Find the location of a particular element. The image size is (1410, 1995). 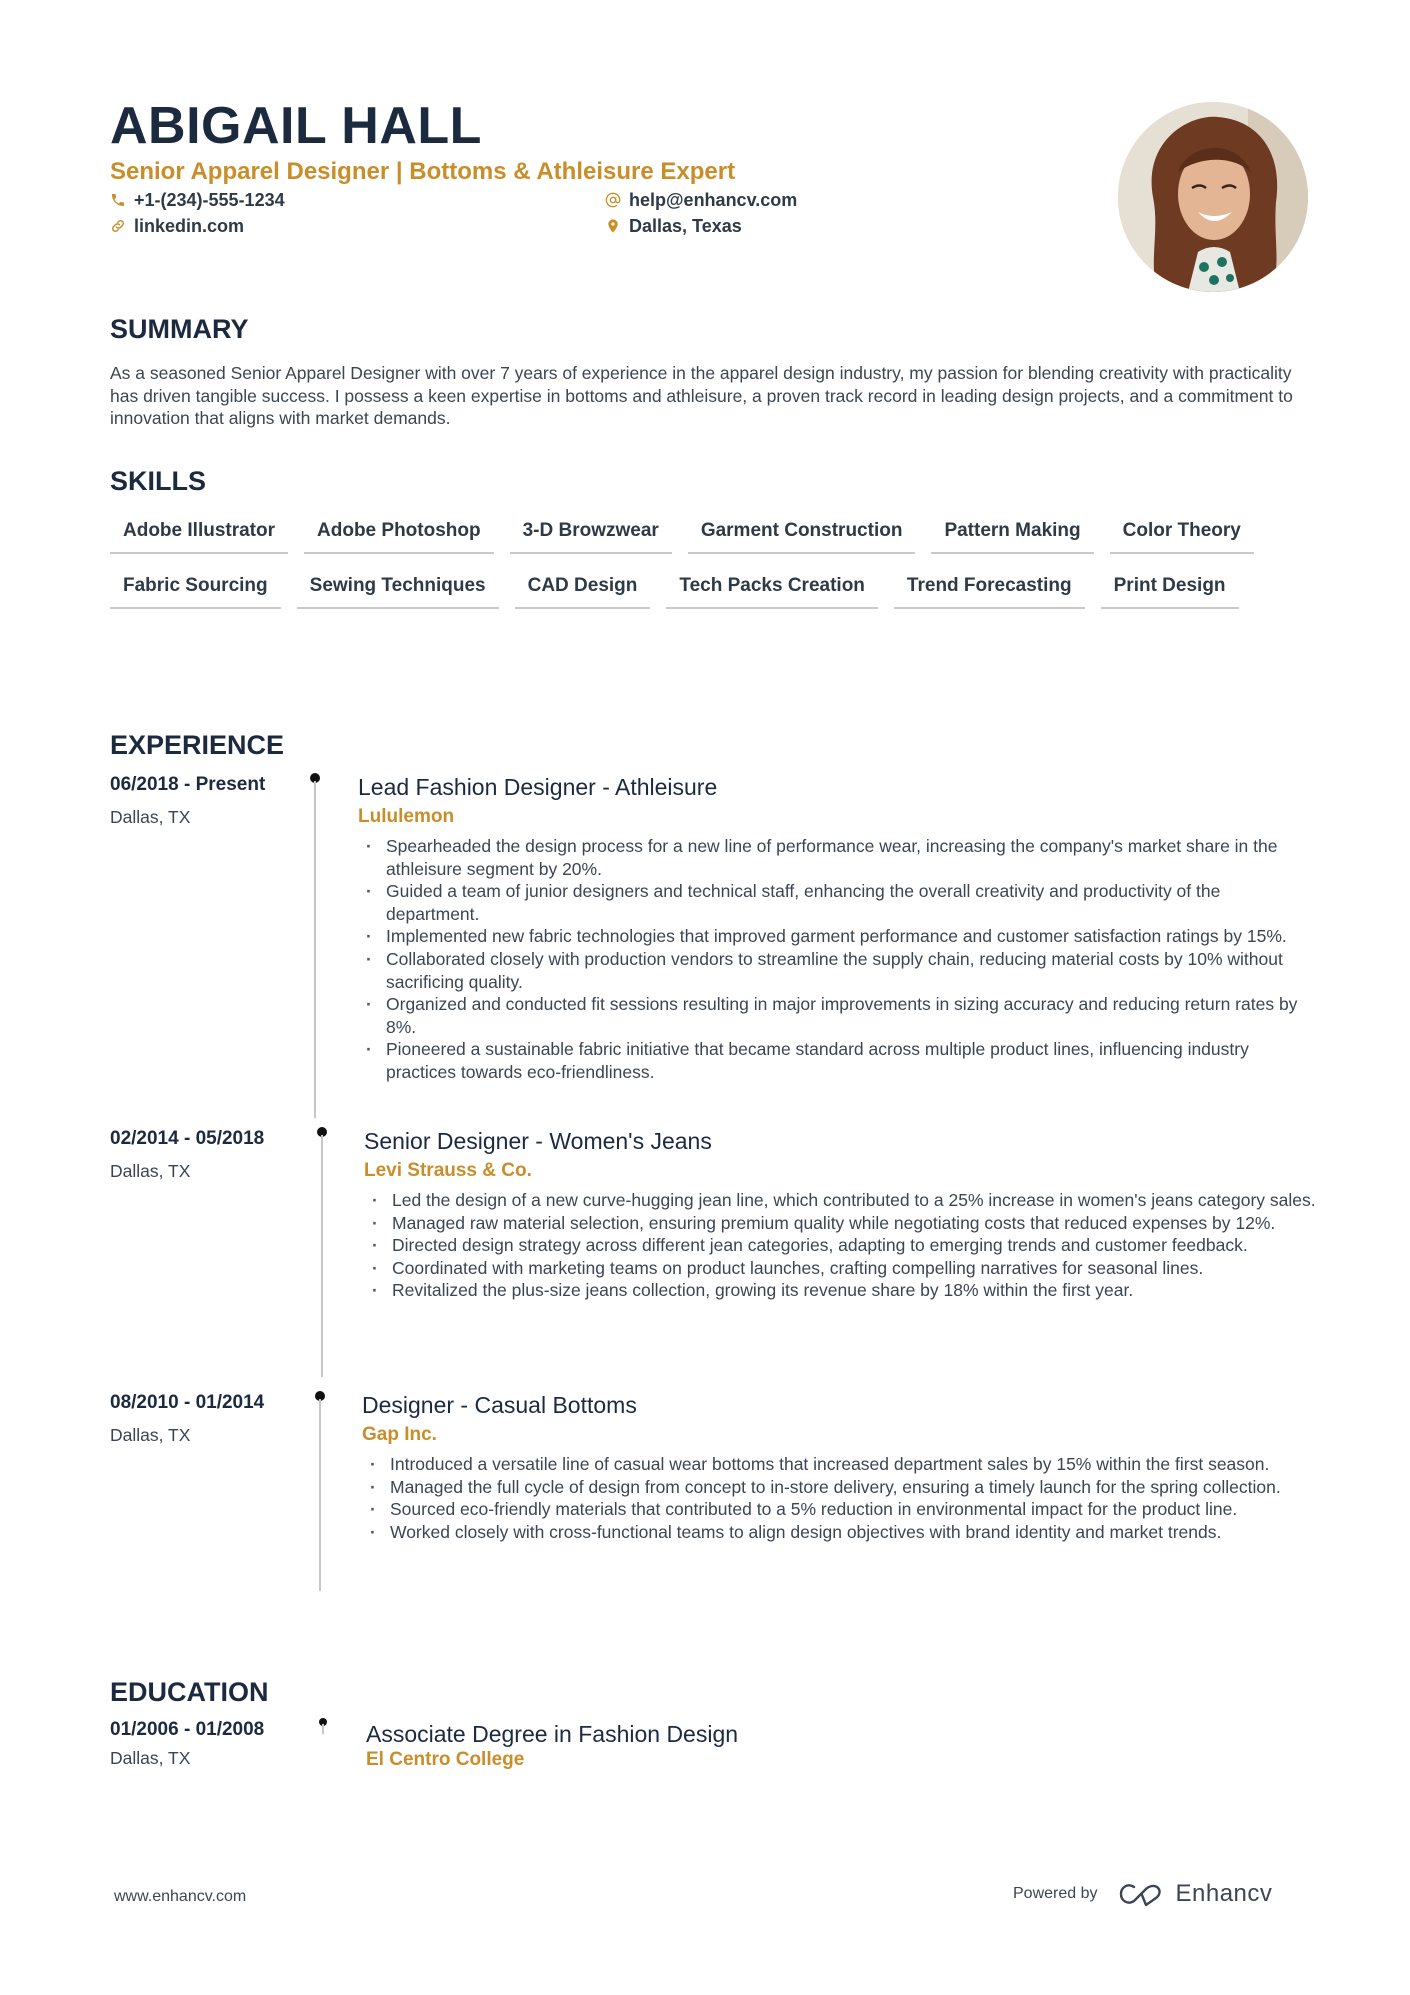

experience-dates: 06/2018 - Present is located at coordinates (188, 784).